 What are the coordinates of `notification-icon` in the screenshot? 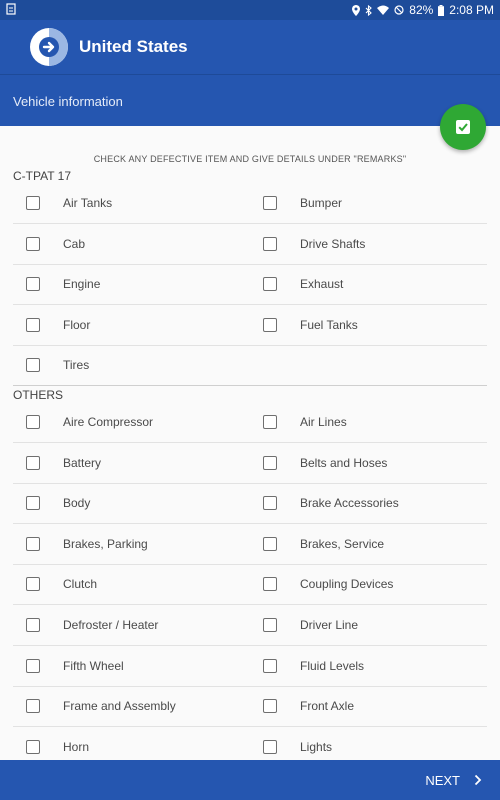 It's located at (11, 10).